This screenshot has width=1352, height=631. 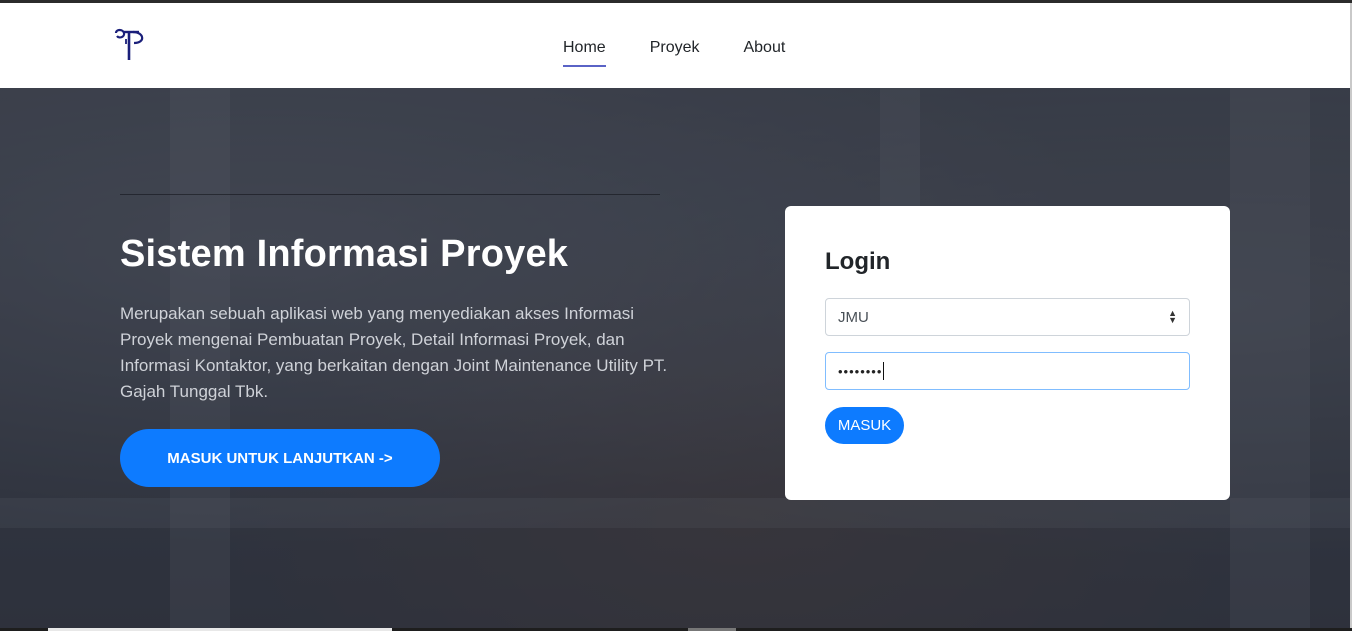 What do you see at coordinates (1007, 317) in the screenshot?
I see `unit-select: JMU ▲ ▼` at bounding box center [1007, 317].